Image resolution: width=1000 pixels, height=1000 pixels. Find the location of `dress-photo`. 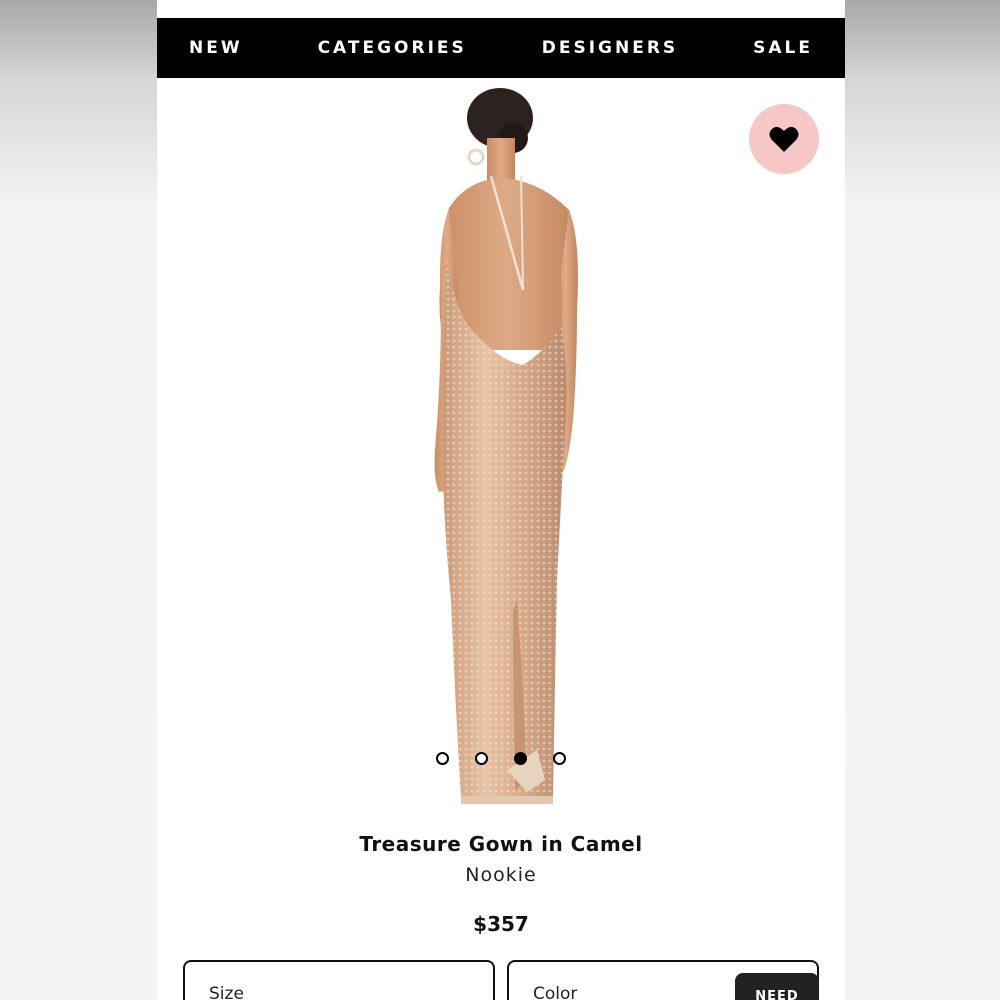

dress-photo is located at coordinates (506, 446).